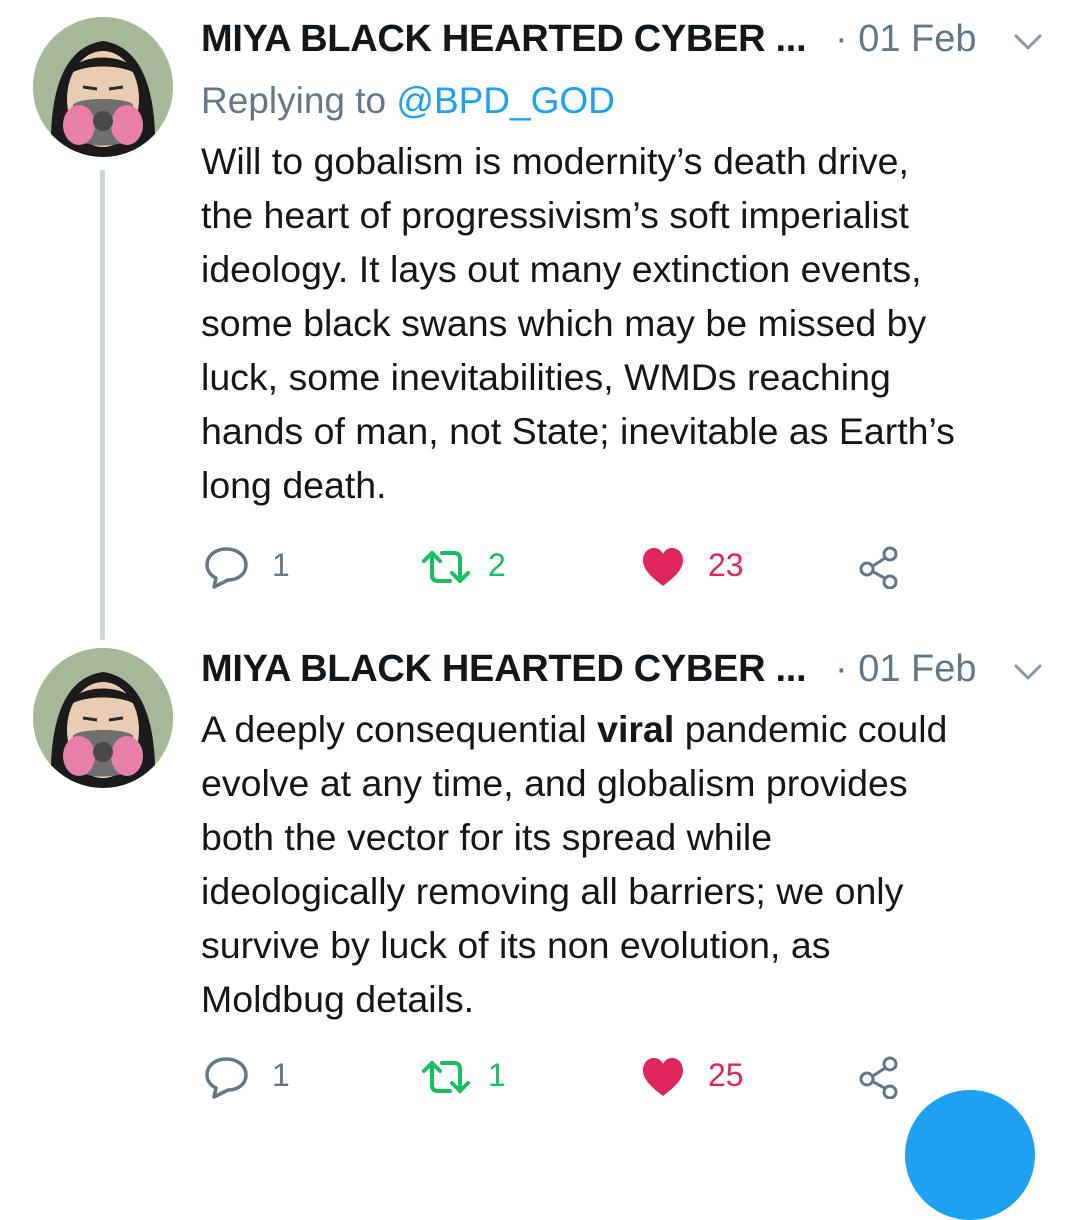 The width and height of the screenshot is (1080, 1220). What do you see at coordinates (811, 729) in the screenshot?
I see `text-fragment: pandemic could` at bounding box center [811, 729].